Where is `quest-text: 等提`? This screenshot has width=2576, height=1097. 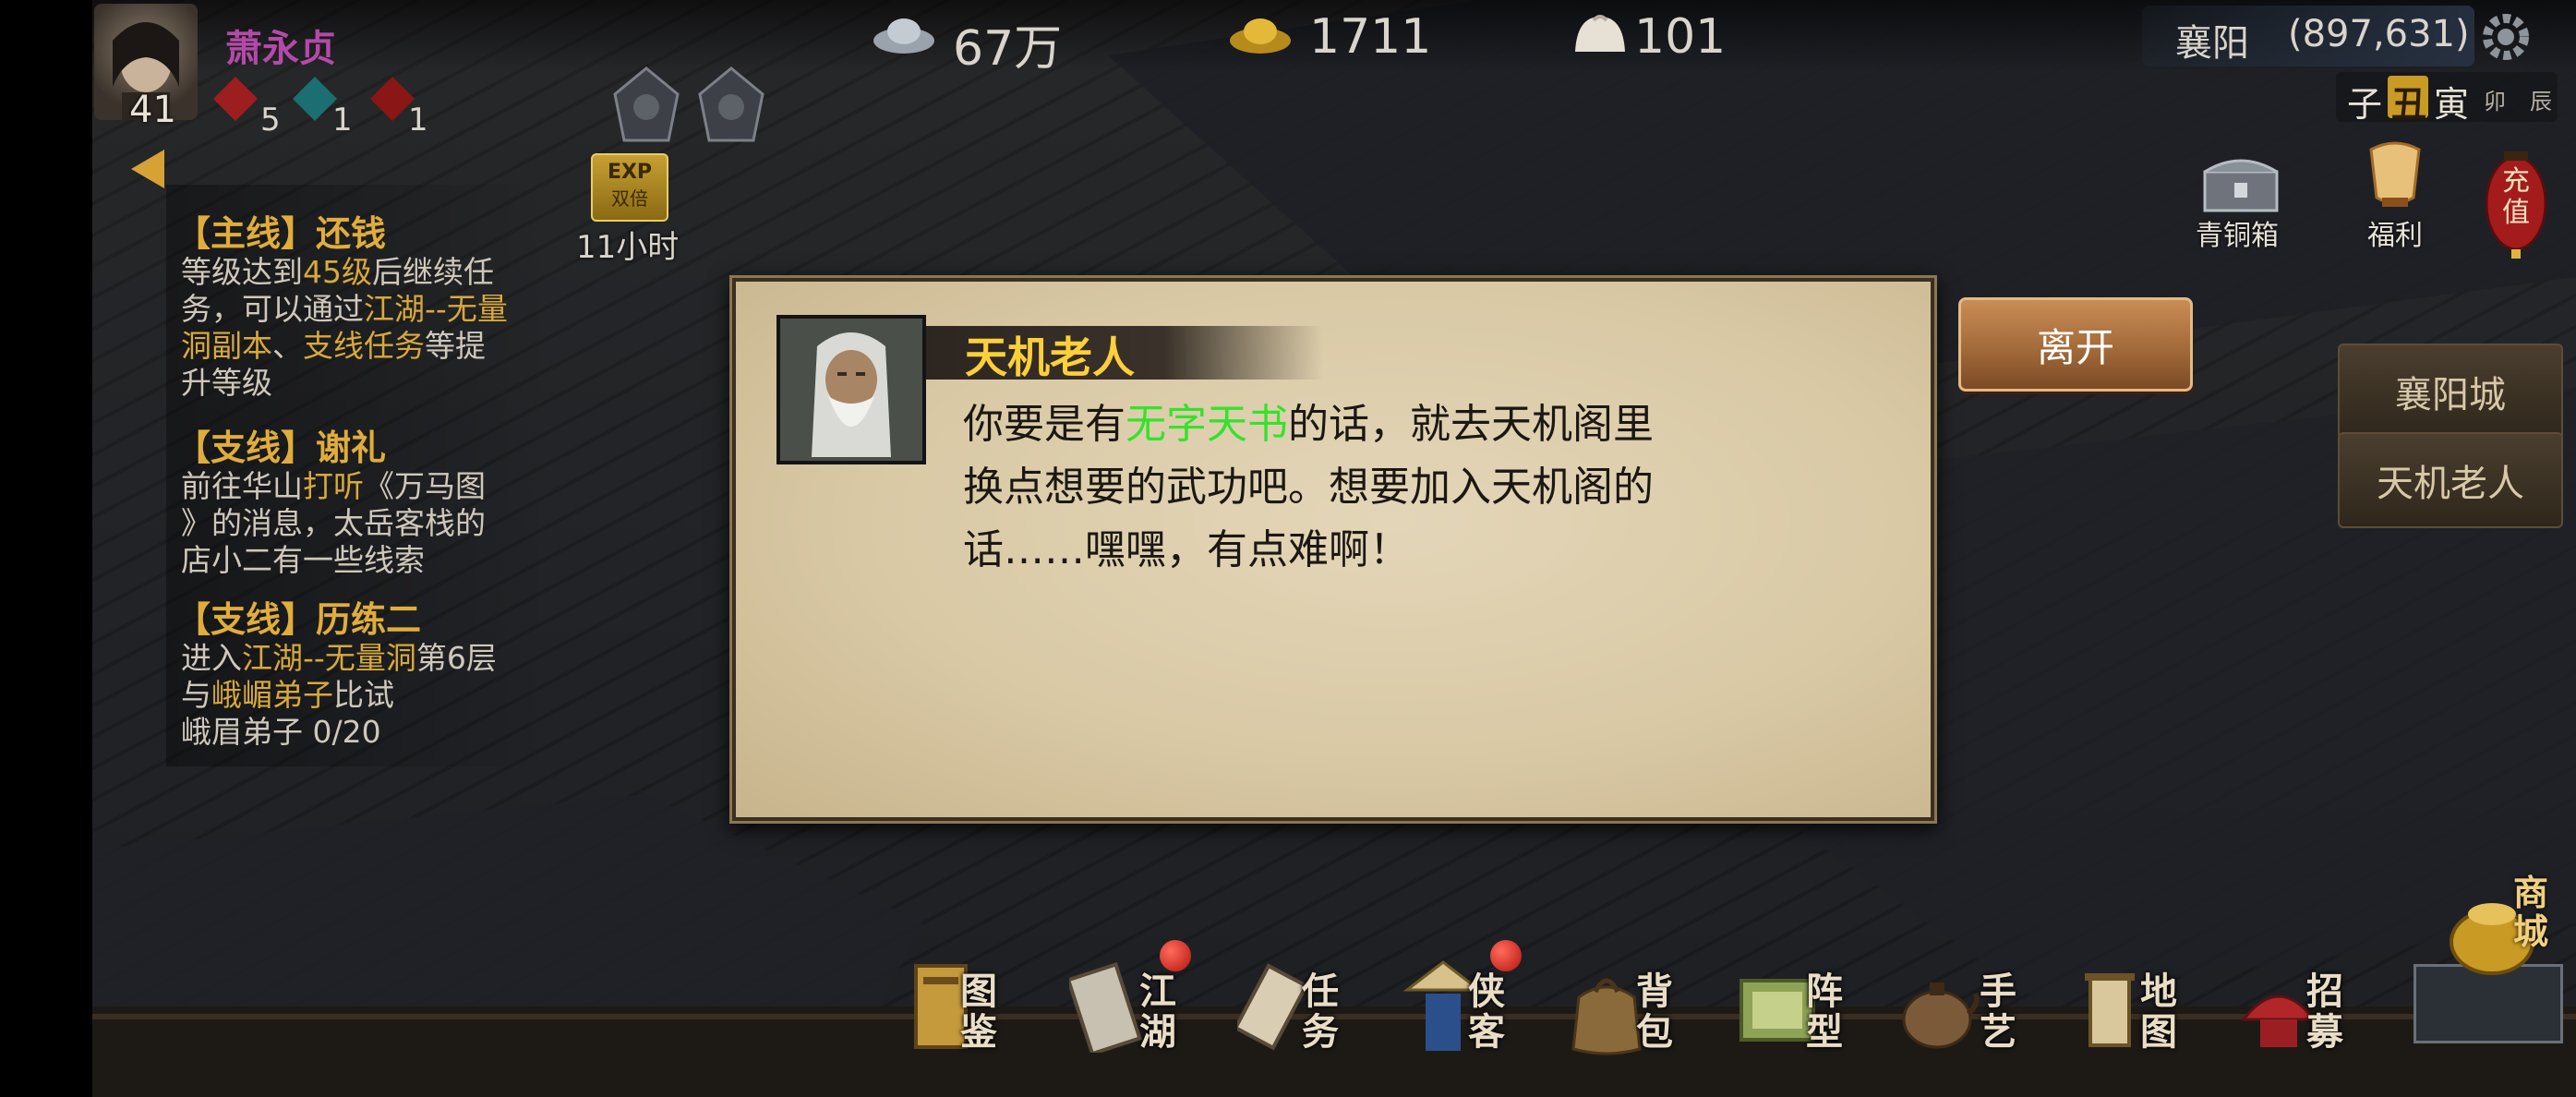
quest-text: 等提 is located at coordinates (455, 346).